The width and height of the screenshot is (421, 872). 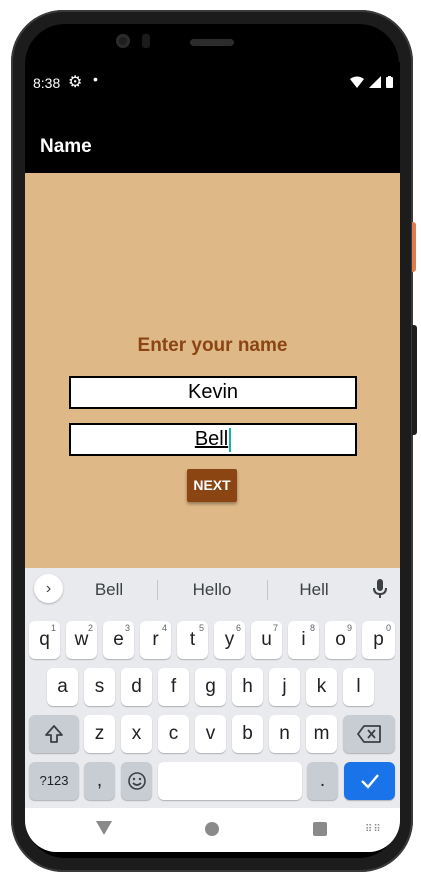 I want to click on key-hint: 4, so click(x=164, y=628).